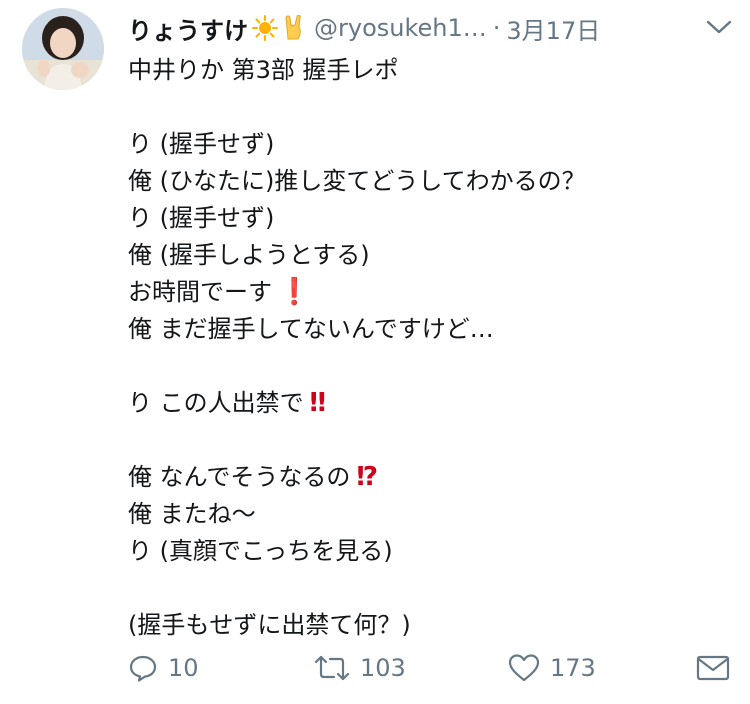 Image resolution: width=750 pixels, height=704 pixels. I want to click on display-name: りょうすけ, so click(188, 28).